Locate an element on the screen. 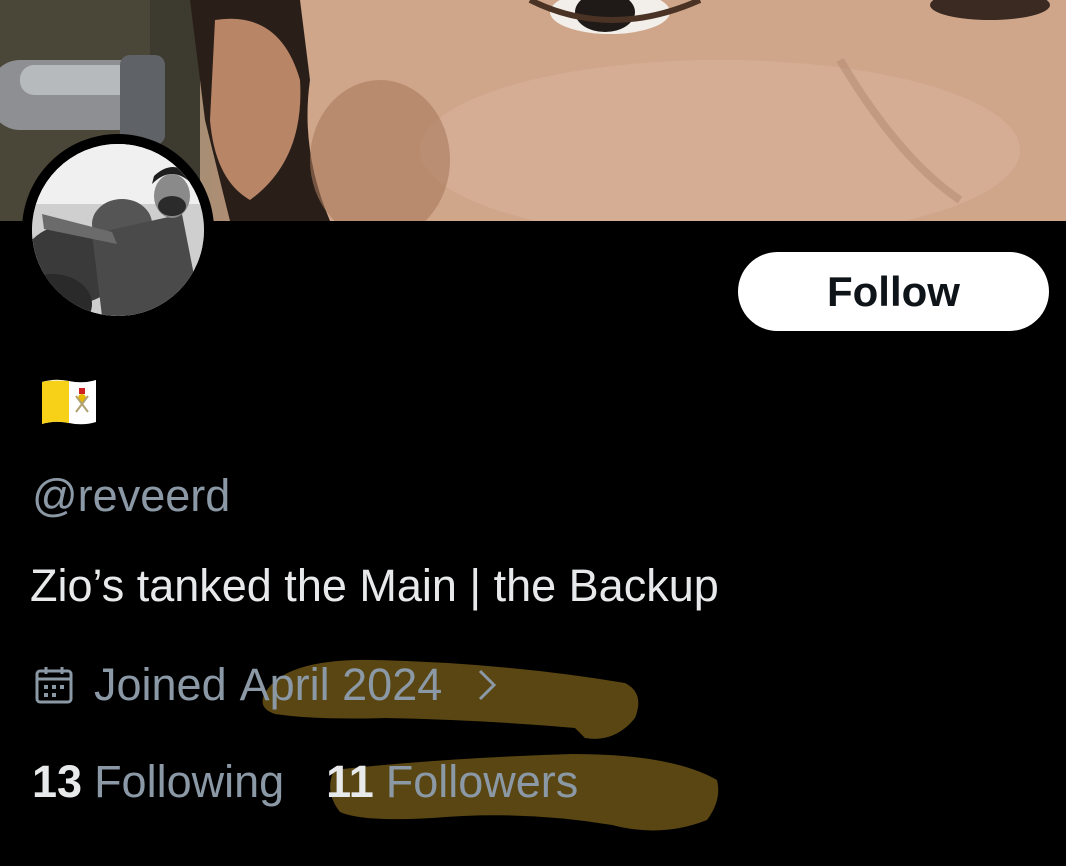 Image resolution: width=1066 pixels, height=866 pixels. joined-row: Joined April 2024 is located at coordinates (266, 685).